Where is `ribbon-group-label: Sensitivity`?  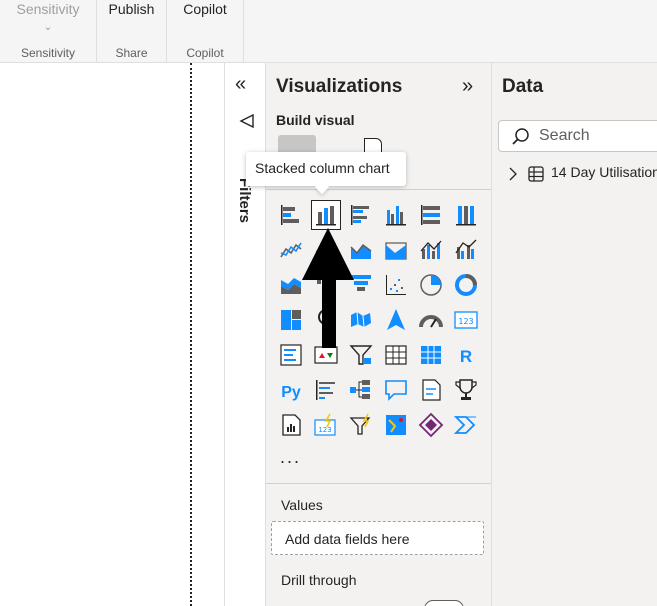 ribbon-group-label: Sensitivity is located at coordinates (48, 53).